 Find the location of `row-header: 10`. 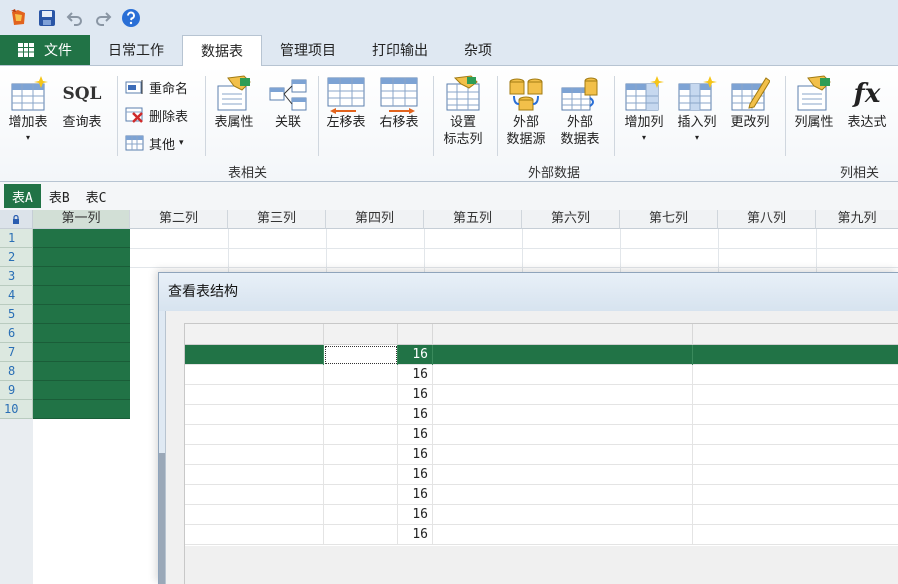

row-header: 10 is located at coordinates (16, 409).